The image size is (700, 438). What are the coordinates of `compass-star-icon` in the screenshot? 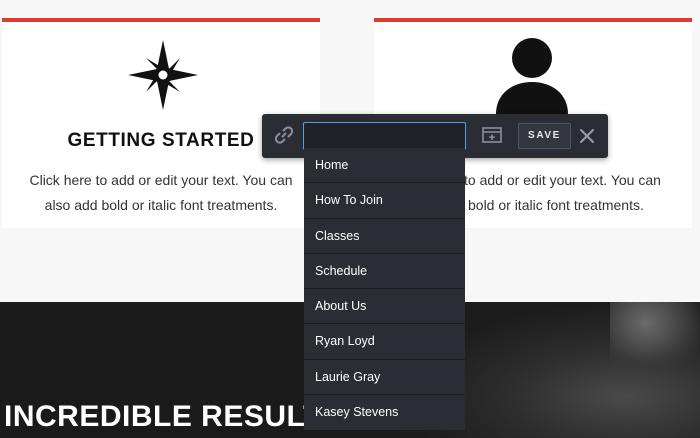 It's located at (163, 75).